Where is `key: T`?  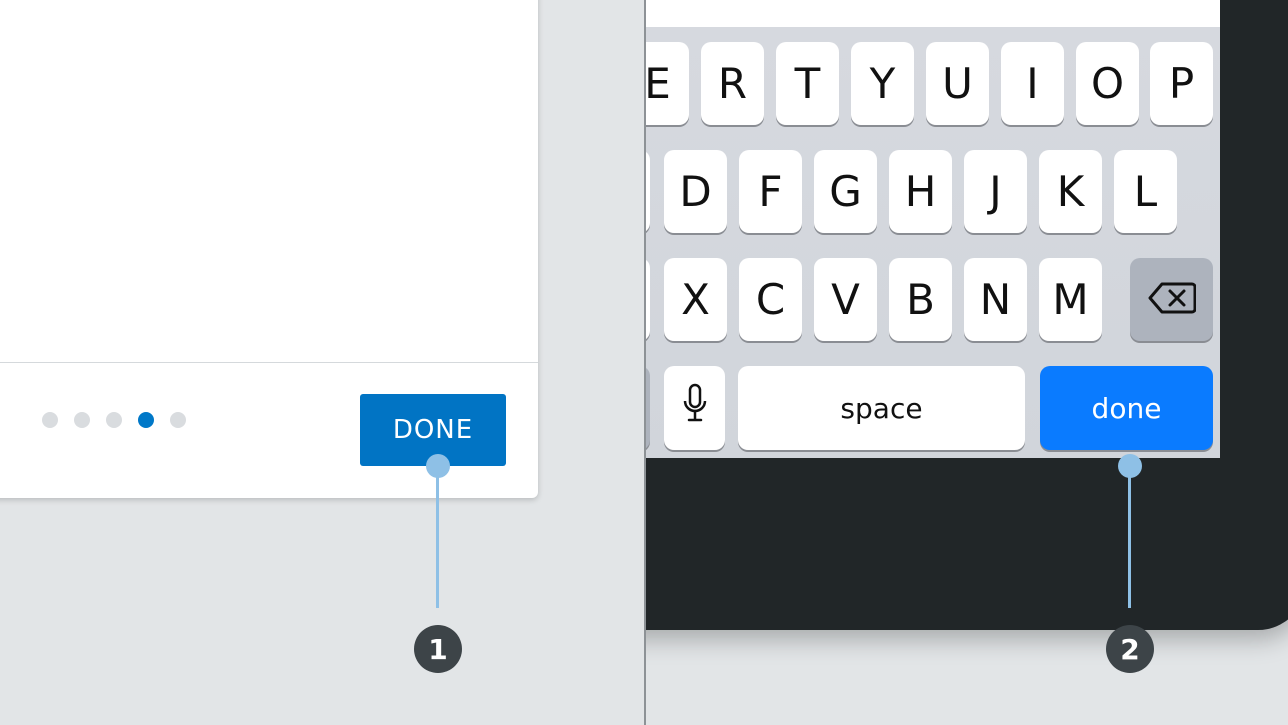 key: T is located at coordinates (807, 83).